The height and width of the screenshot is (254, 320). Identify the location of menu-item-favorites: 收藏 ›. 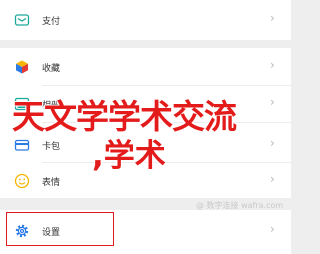
(145, 67).